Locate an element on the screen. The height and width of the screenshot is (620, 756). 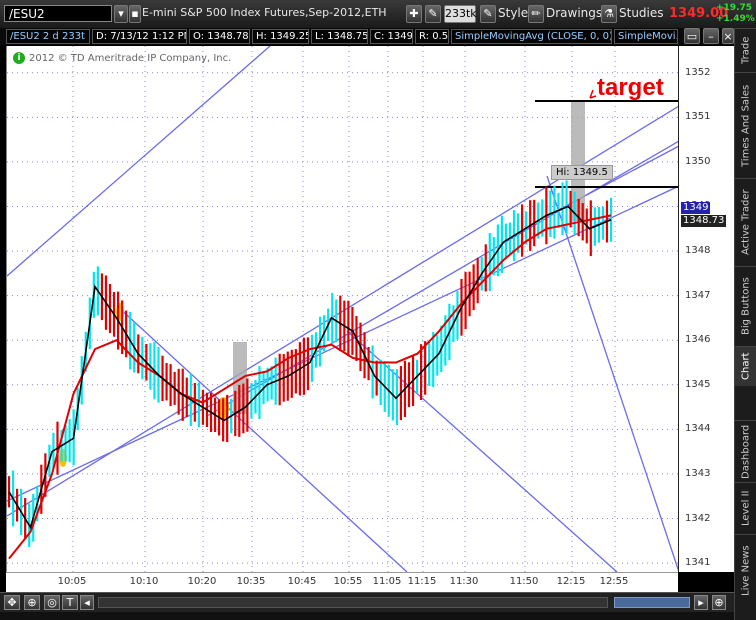
sidebar-tab-live-news: Live News is located at coordinates (745, 570).